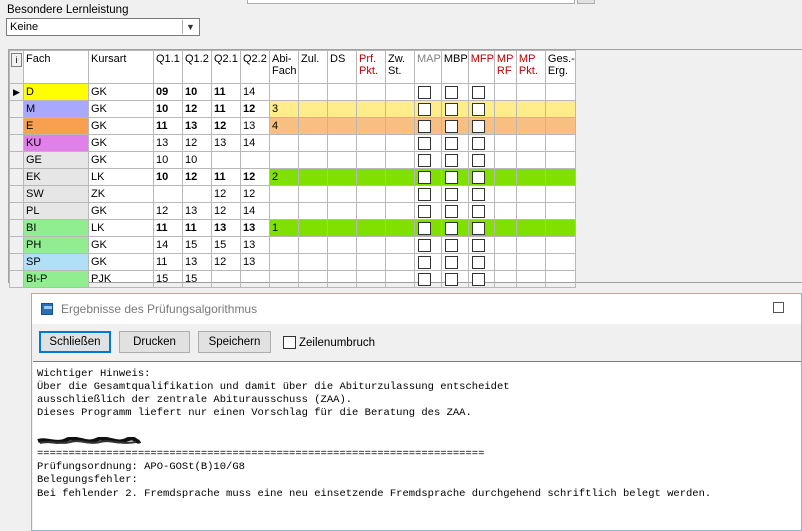 The width and height of the screenshot is (802, 531). Describe the element at coordinates (284, 67) in the screenshot. I see `column-header: Abi-Fach` at that location.